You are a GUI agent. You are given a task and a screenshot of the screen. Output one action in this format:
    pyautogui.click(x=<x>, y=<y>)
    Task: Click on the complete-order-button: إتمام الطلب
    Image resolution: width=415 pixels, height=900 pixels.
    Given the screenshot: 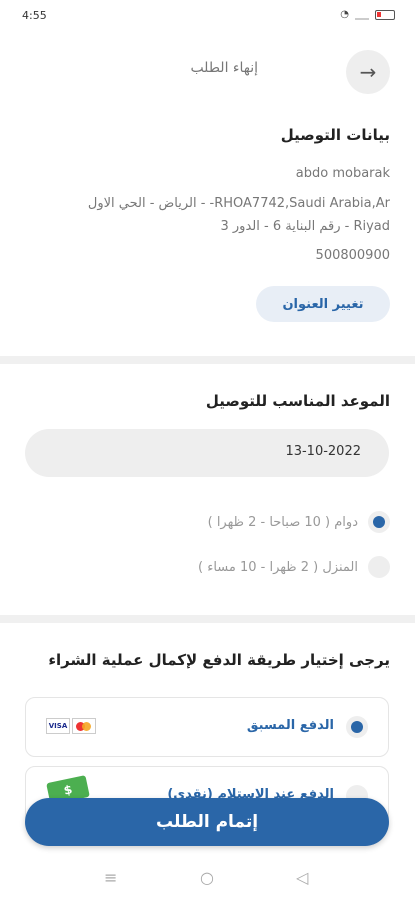 What is the action you would take?
    pyautogui.click(x=207, y=822)
    